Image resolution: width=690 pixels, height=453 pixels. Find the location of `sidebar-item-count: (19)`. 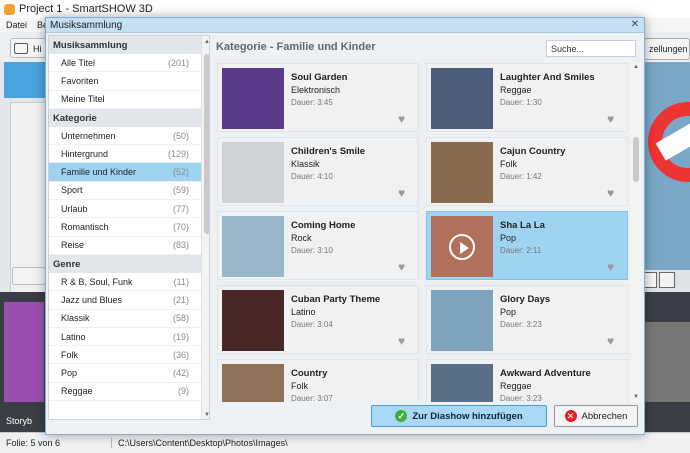

sidebar-item-count: (19) is located at coordinates (180, 336).